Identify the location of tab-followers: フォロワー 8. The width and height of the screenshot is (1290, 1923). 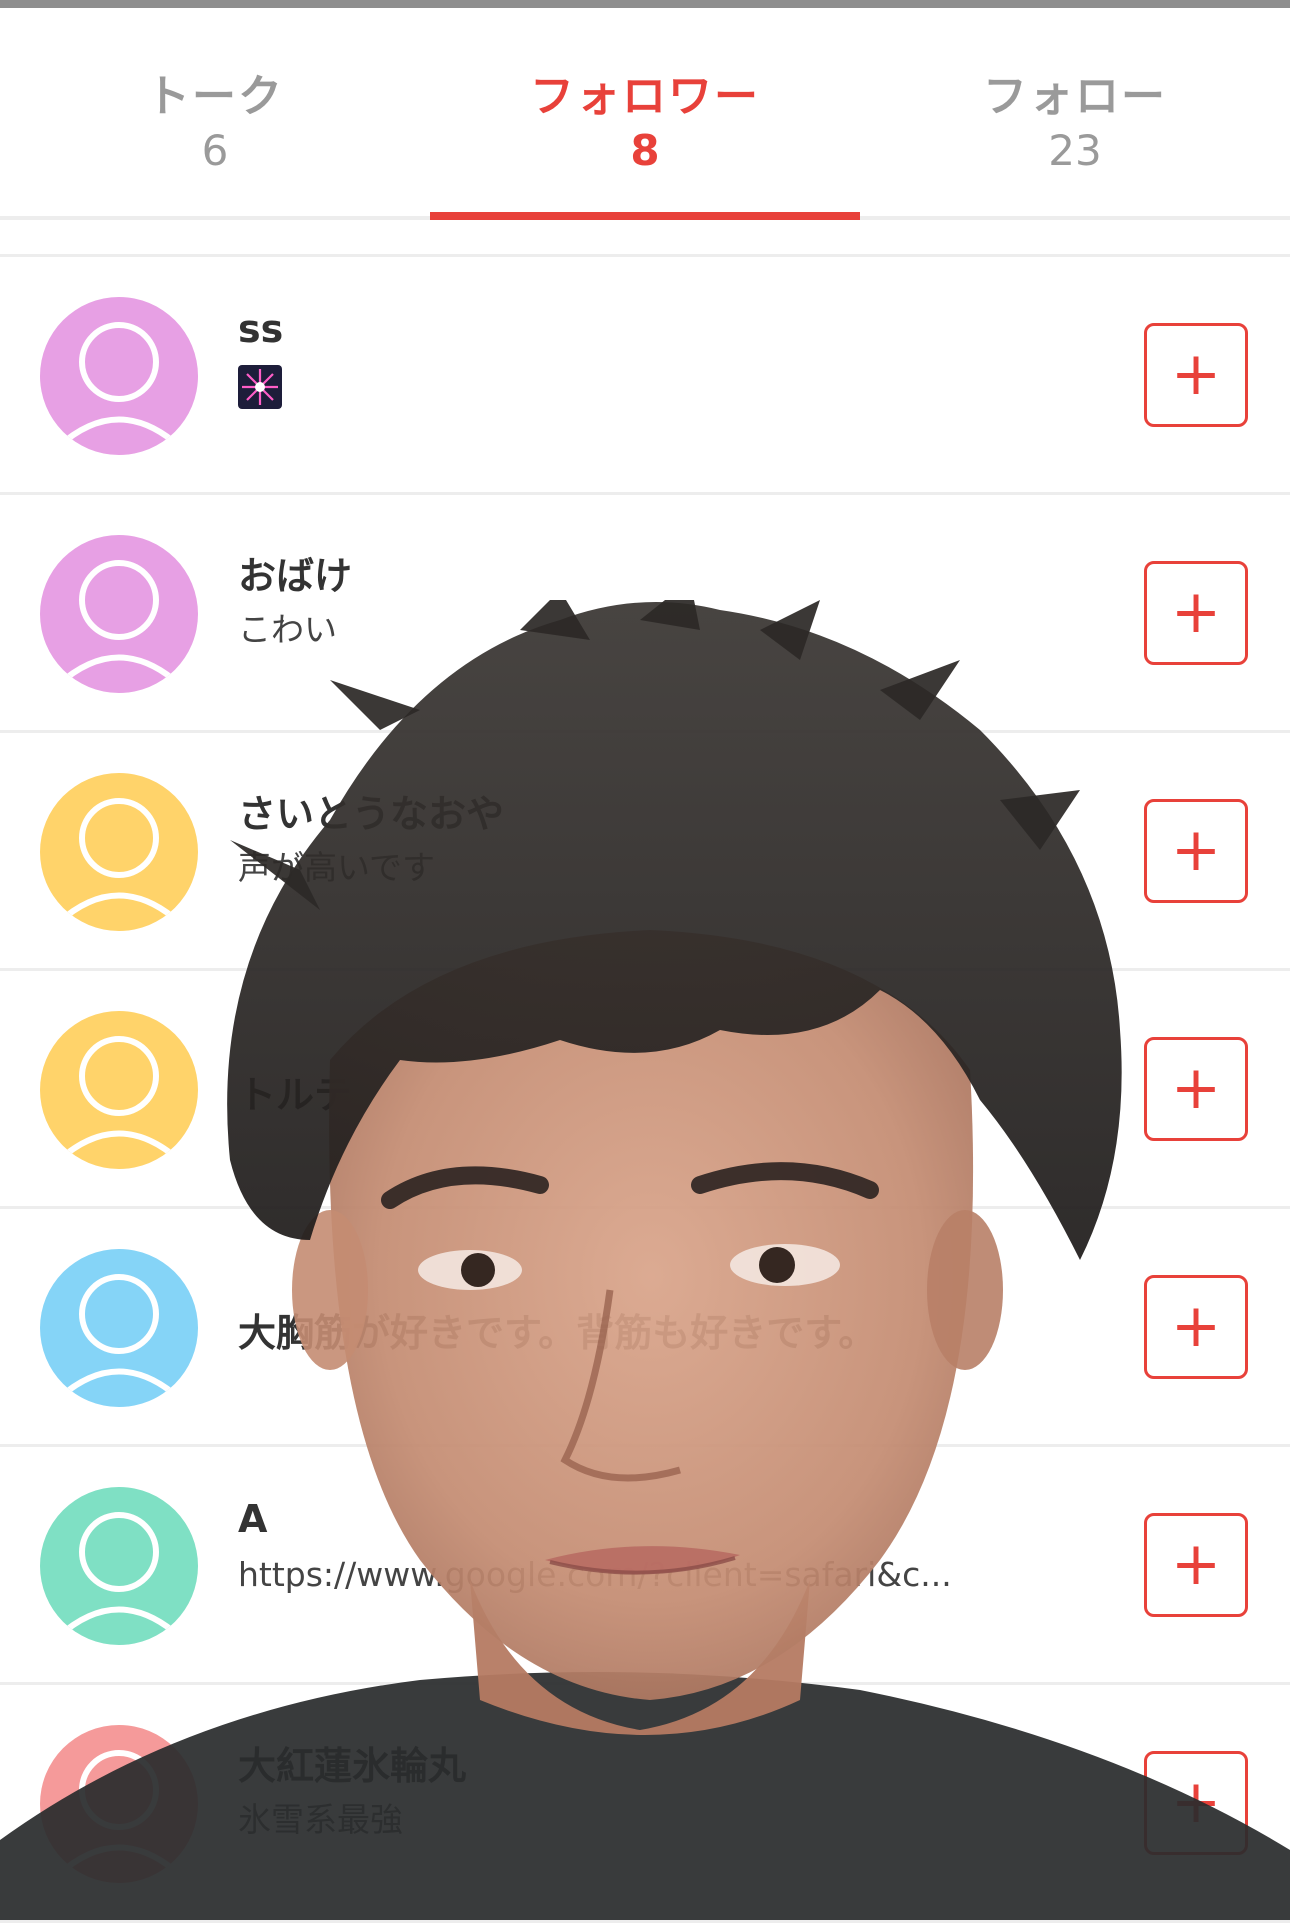
(645, 112).